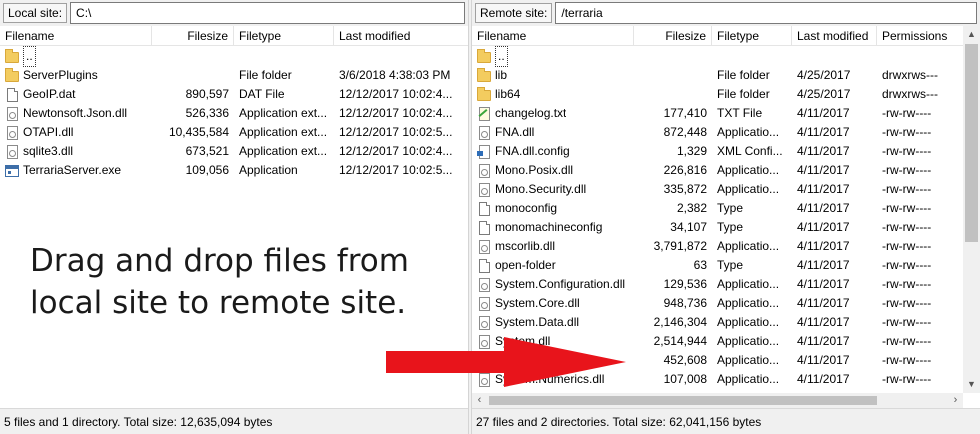 This screenshot has width=980, height=434. Describe the element at coordinates (553, 132) in the screenshot. I see `filename-cell: FNA.dll` at that location.